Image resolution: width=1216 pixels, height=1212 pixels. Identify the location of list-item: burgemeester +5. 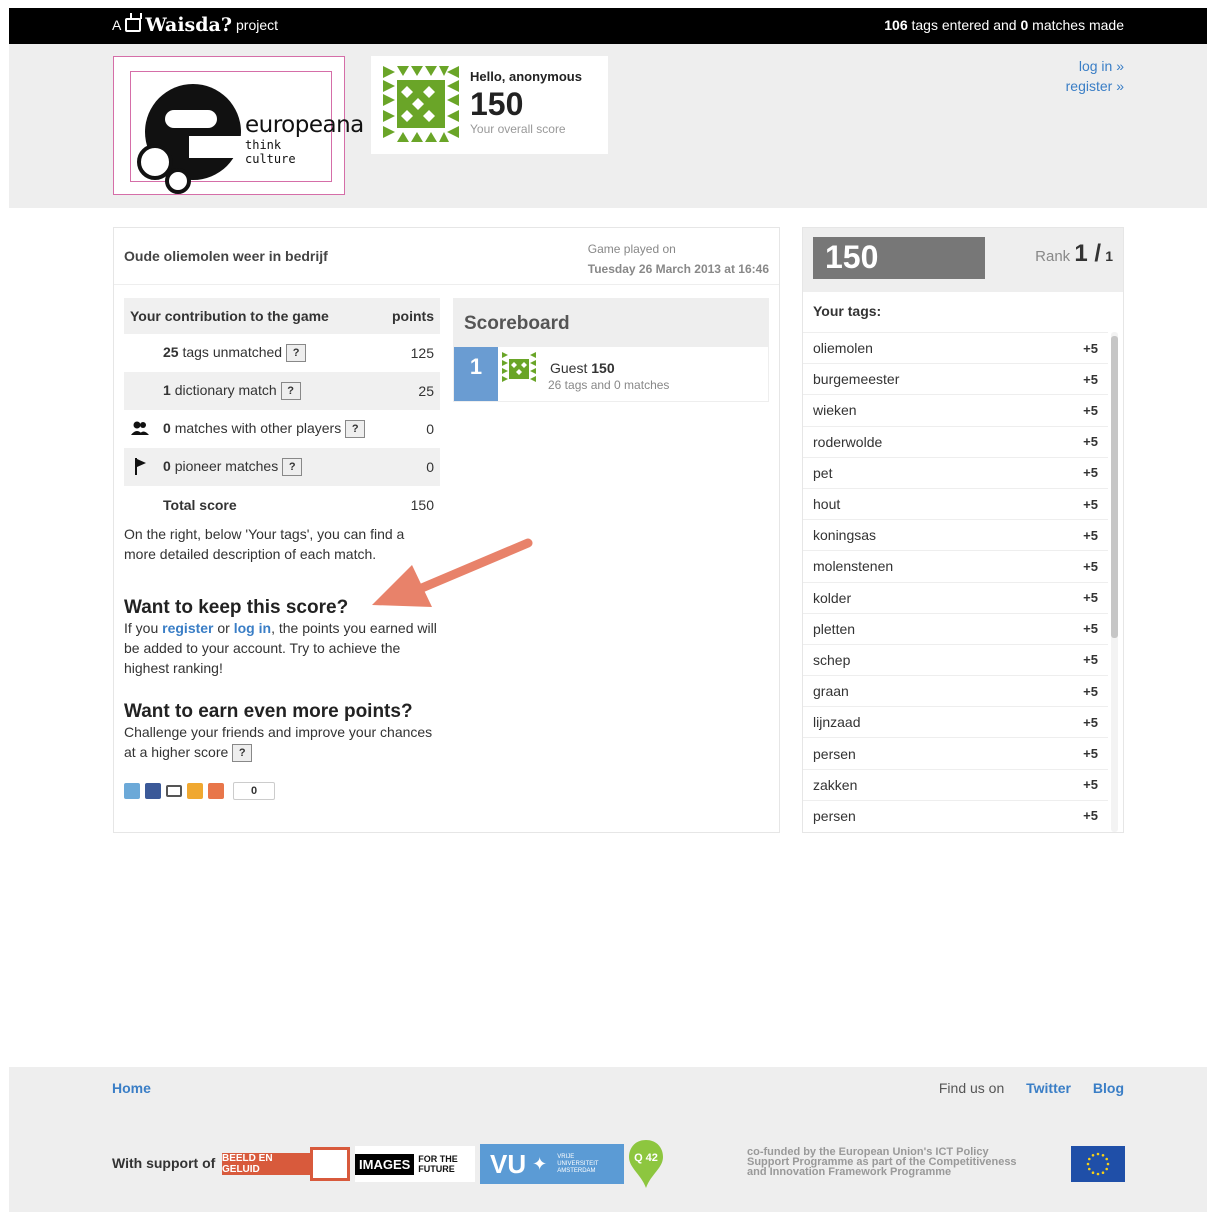
(955, 378).